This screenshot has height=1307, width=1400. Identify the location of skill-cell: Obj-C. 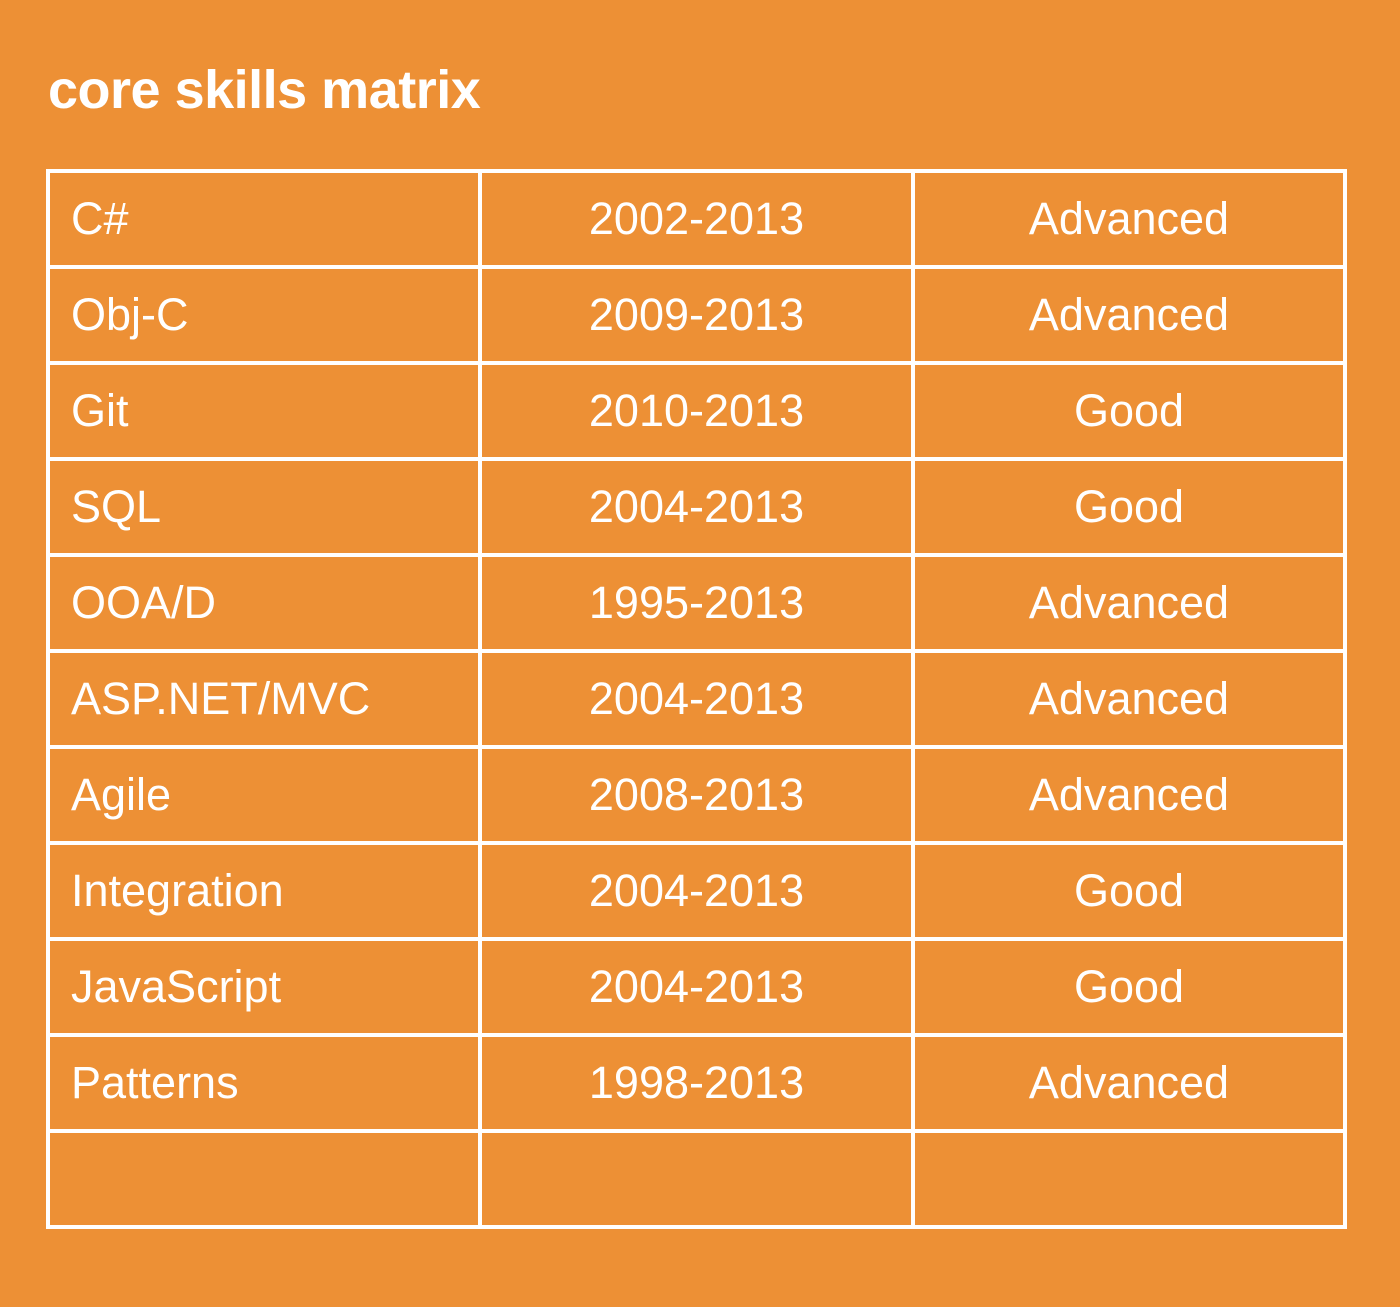
(264, 315).